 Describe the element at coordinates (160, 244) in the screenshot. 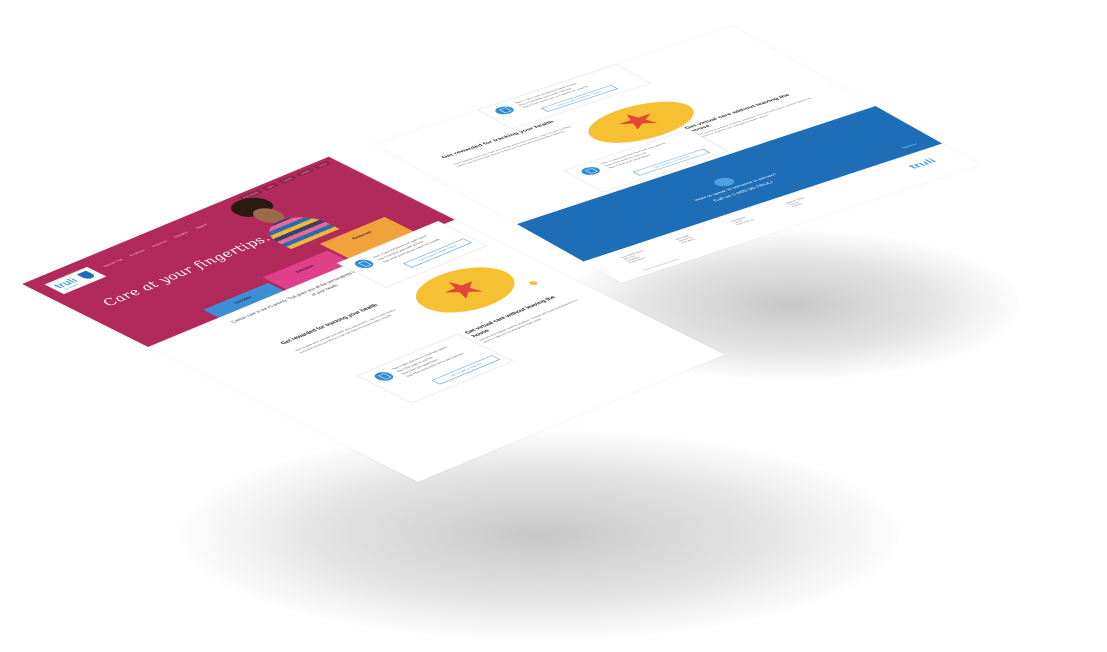

I see `nav-item: Resources` at that location.